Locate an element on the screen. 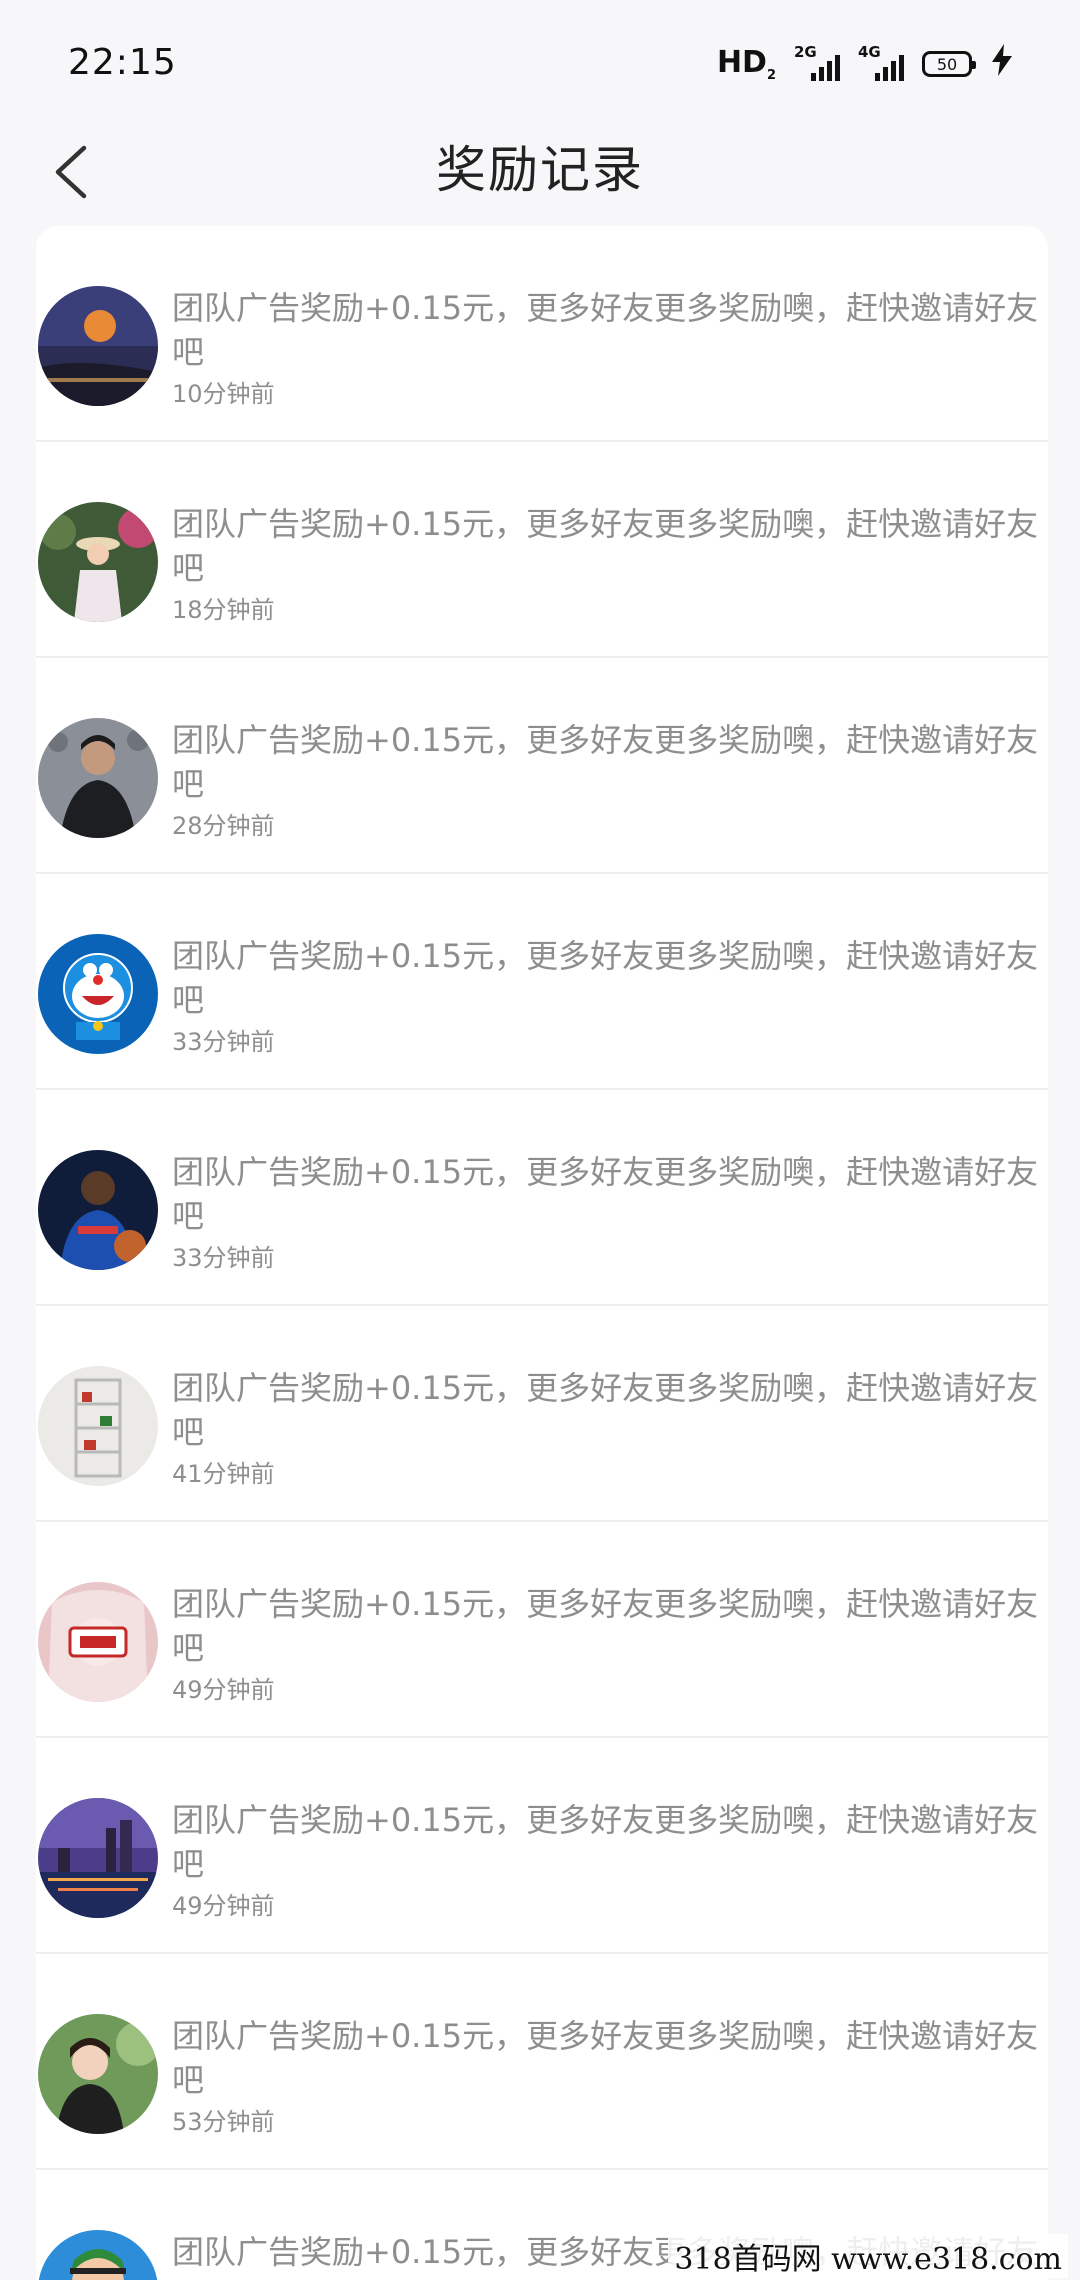 This screenshot has width=1080, height=2280. record-time: 53分钟前 is located at coordinates (223, 2122).